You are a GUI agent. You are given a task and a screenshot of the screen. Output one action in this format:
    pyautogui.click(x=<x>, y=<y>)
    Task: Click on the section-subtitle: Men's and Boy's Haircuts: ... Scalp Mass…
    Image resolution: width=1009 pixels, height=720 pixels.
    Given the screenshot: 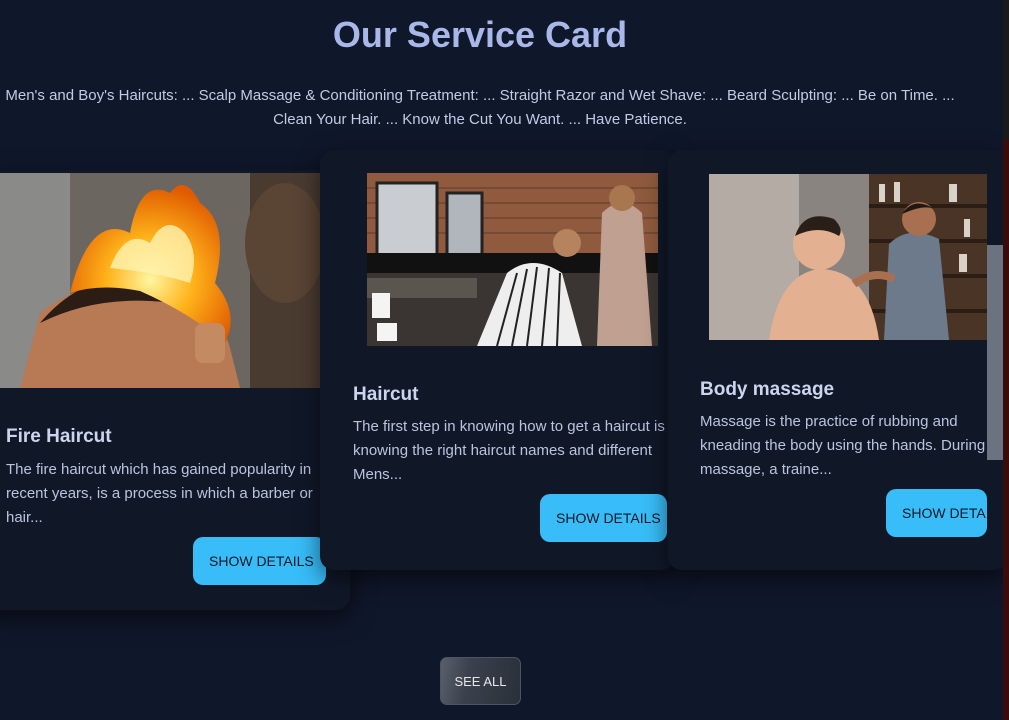 What is the action you would take?
    pyautogui.click(x=490, y=108)
    